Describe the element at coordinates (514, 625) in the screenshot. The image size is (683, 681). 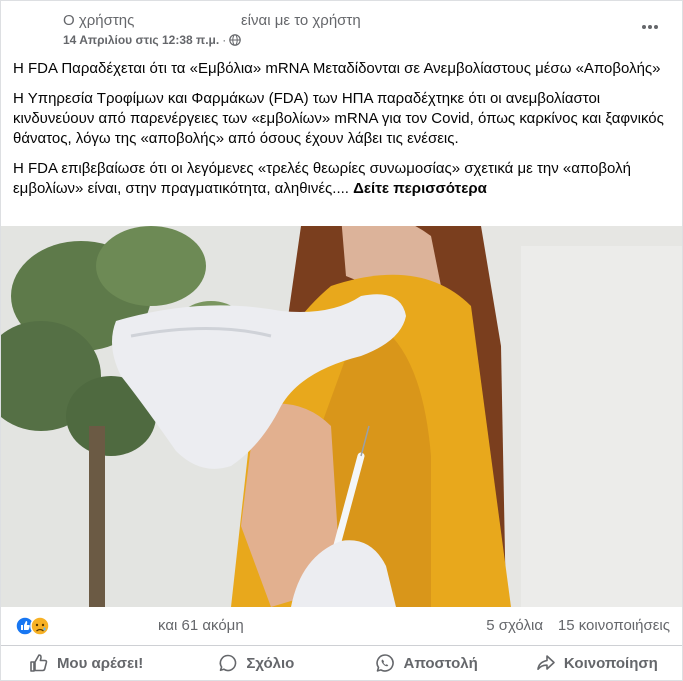
I see `comments-count: 5 σχόλια` at that location.